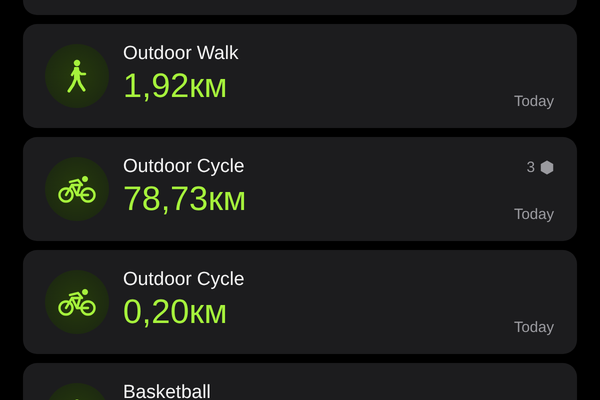  Describe the element at coordinates (77, 76) in the screenshot. I see `walking-person-icon` at that location.